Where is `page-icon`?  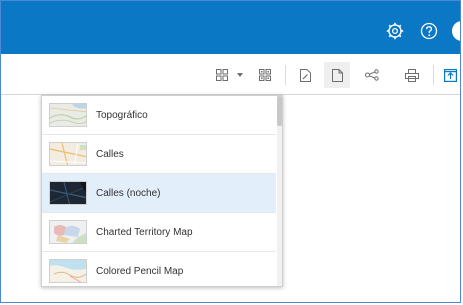
page-icon is located at coordinates (337, 75).